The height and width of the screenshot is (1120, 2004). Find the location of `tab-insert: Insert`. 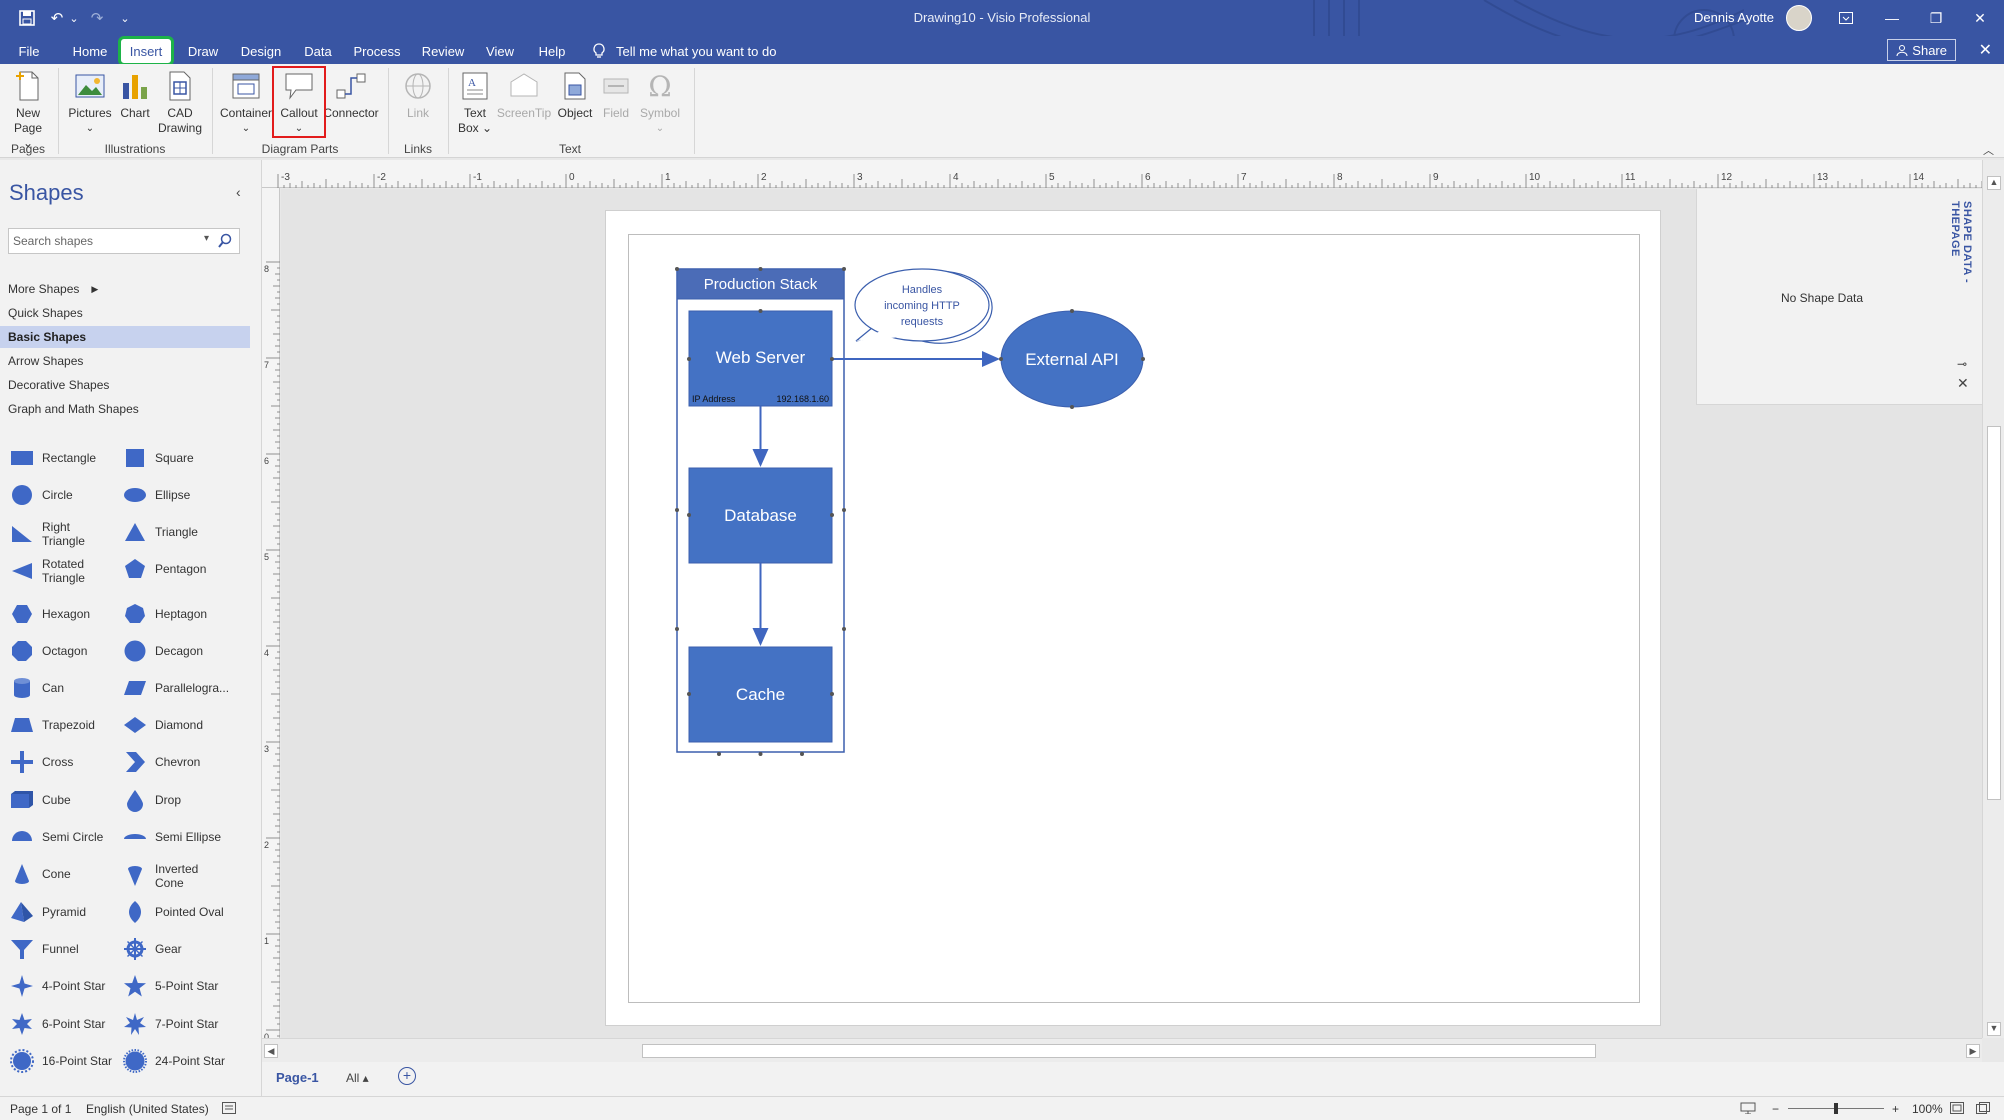

tab-insert: Insert is located at coordinates (146, 51).